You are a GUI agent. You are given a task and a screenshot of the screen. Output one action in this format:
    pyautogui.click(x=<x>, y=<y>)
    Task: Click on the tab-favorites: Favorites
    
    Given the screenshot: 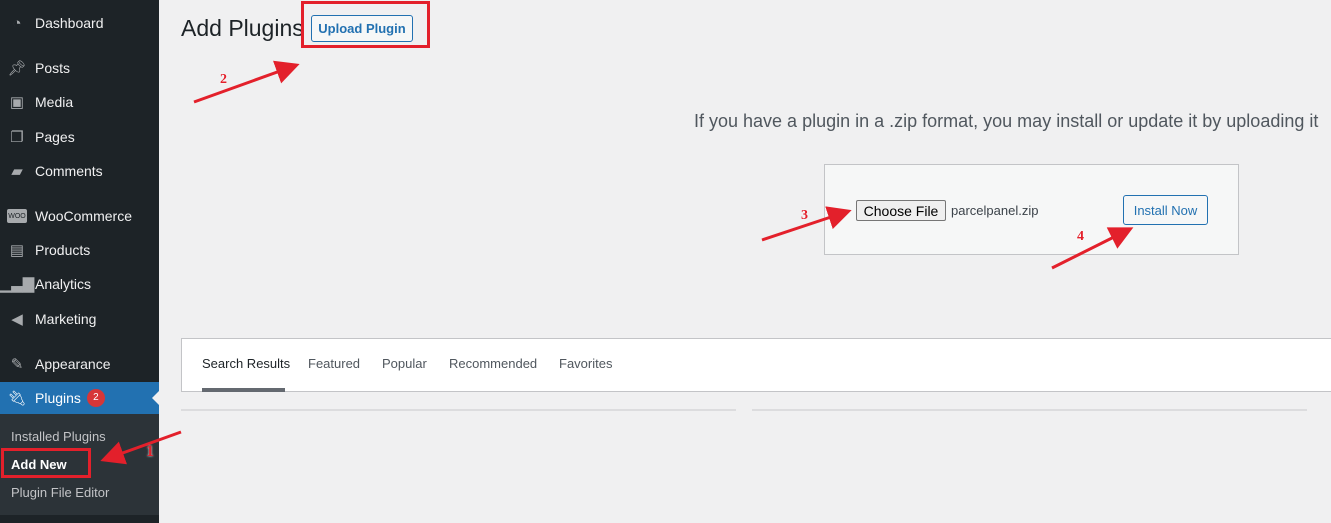 What is the action you would take?
    pyautogui.click(x=585, y=363)
    